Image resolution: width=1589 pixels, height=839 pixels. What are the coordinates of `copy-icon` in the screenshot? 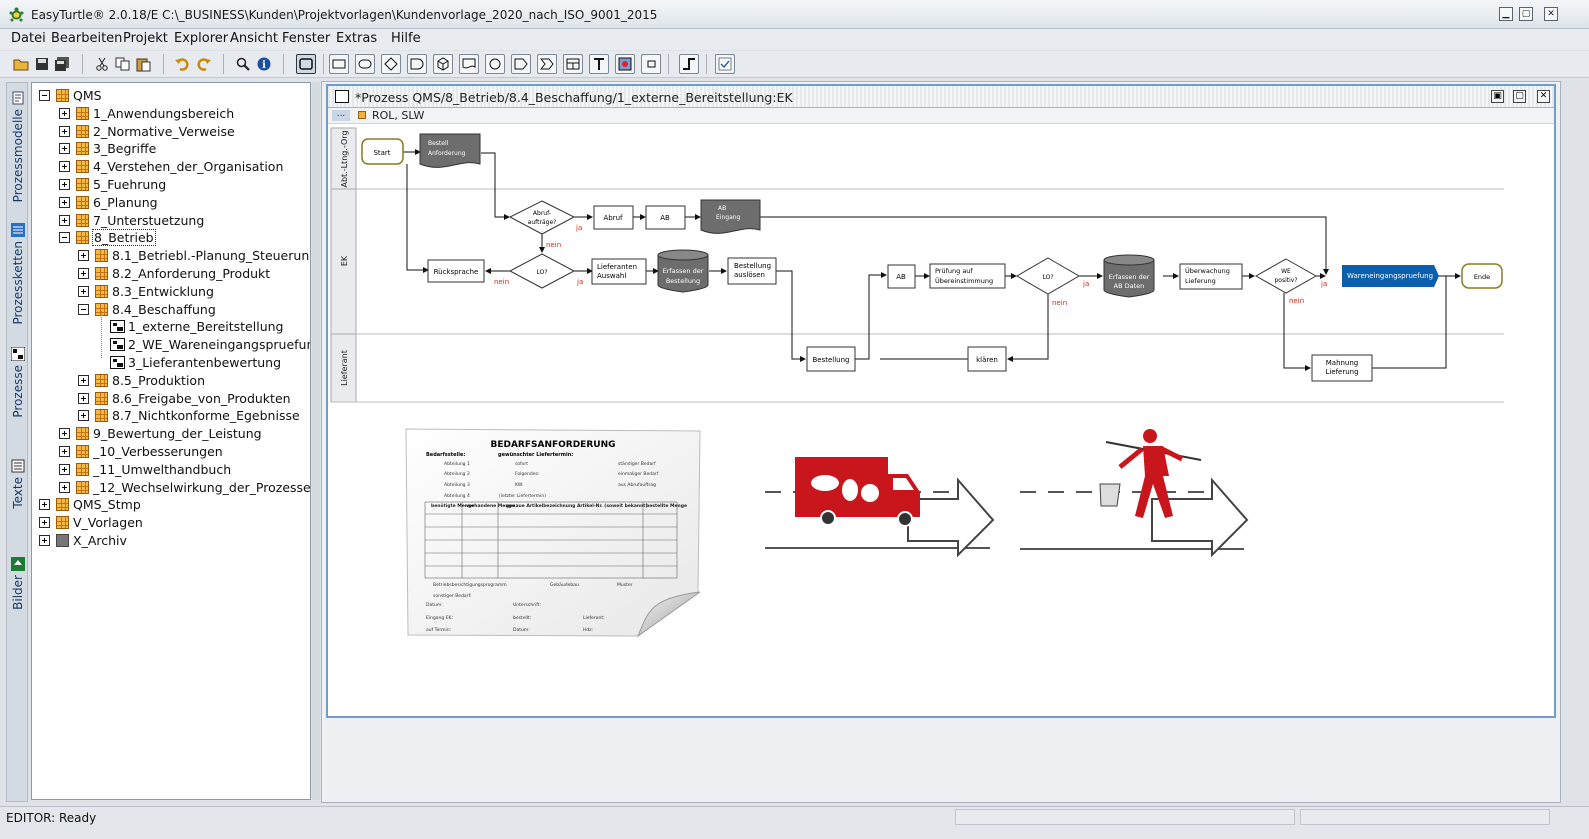 It's located at (123, 64).